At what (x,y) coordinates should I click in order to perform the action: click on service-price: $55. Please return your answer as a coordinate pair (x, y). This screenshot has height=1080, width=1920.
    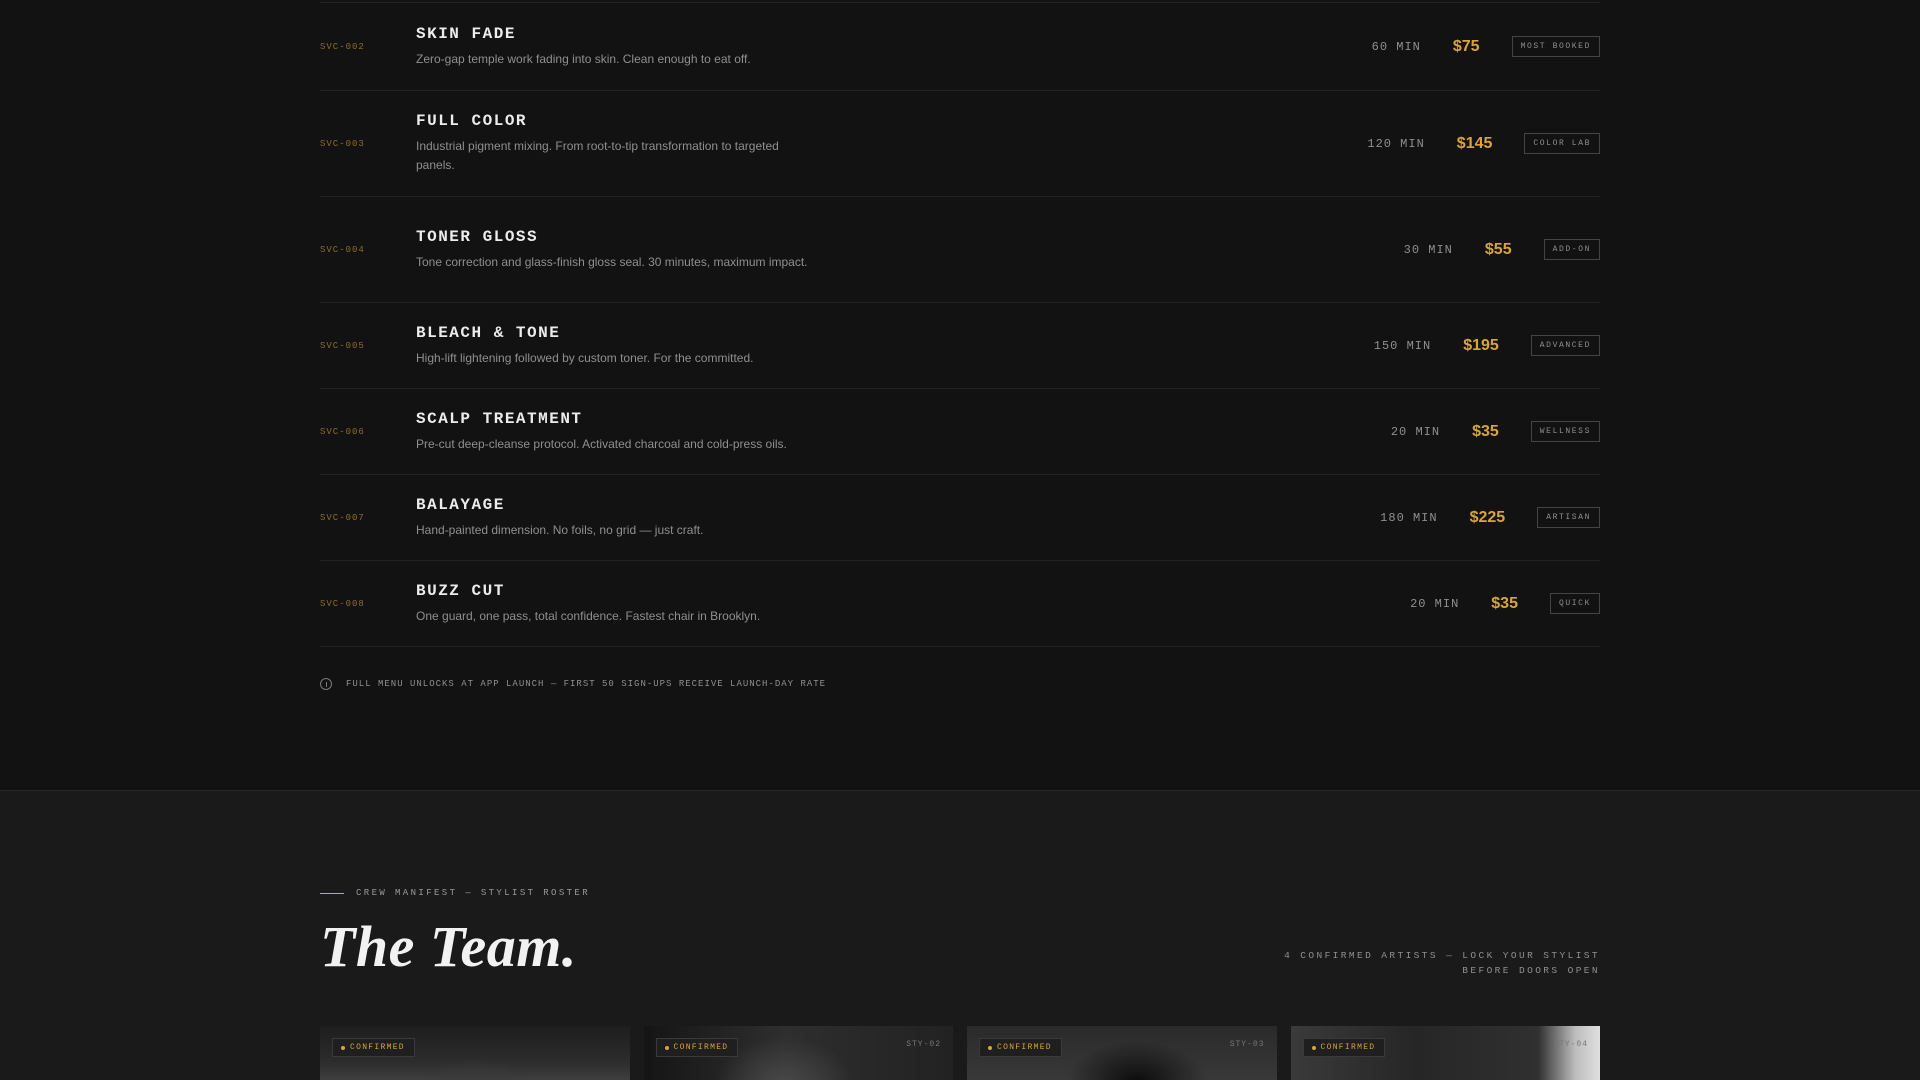
    Looking at the image, I should click on (1498, 249).